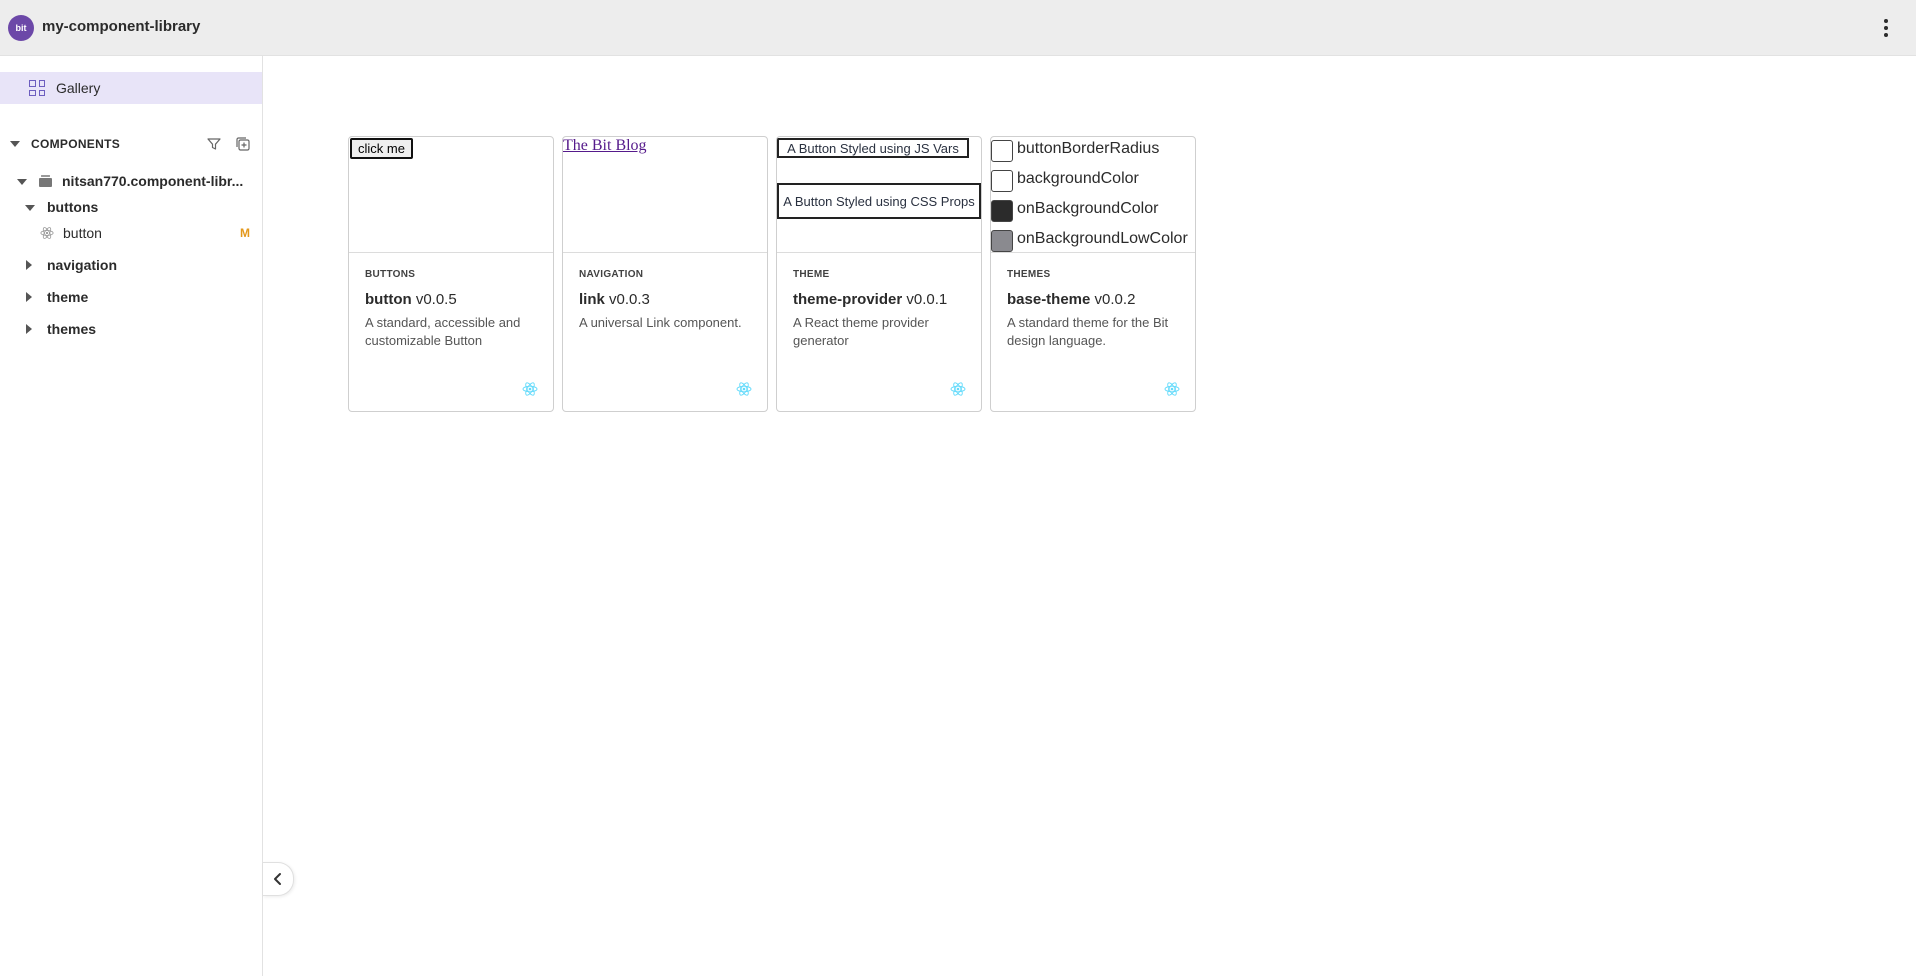  I want to click on grid-icon, so click(37, 88).